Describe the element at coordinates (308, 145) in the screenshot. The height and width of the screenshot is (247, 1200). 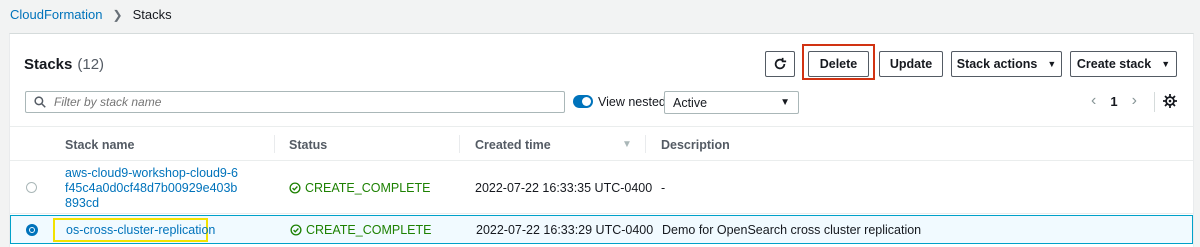
I see `column-header-status: Status` at that location.